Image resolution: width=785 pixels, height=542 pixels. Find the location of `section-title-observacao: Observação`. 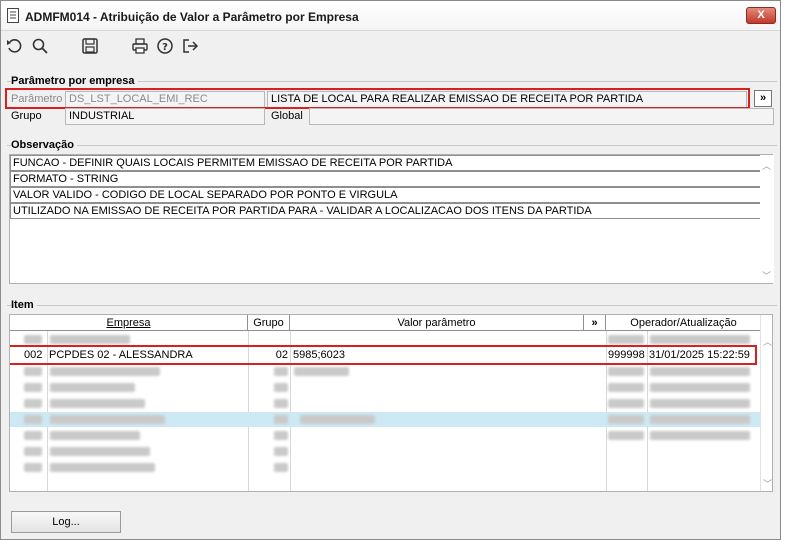

section-title-observacao: Observação is located at coordinates (44, 145).